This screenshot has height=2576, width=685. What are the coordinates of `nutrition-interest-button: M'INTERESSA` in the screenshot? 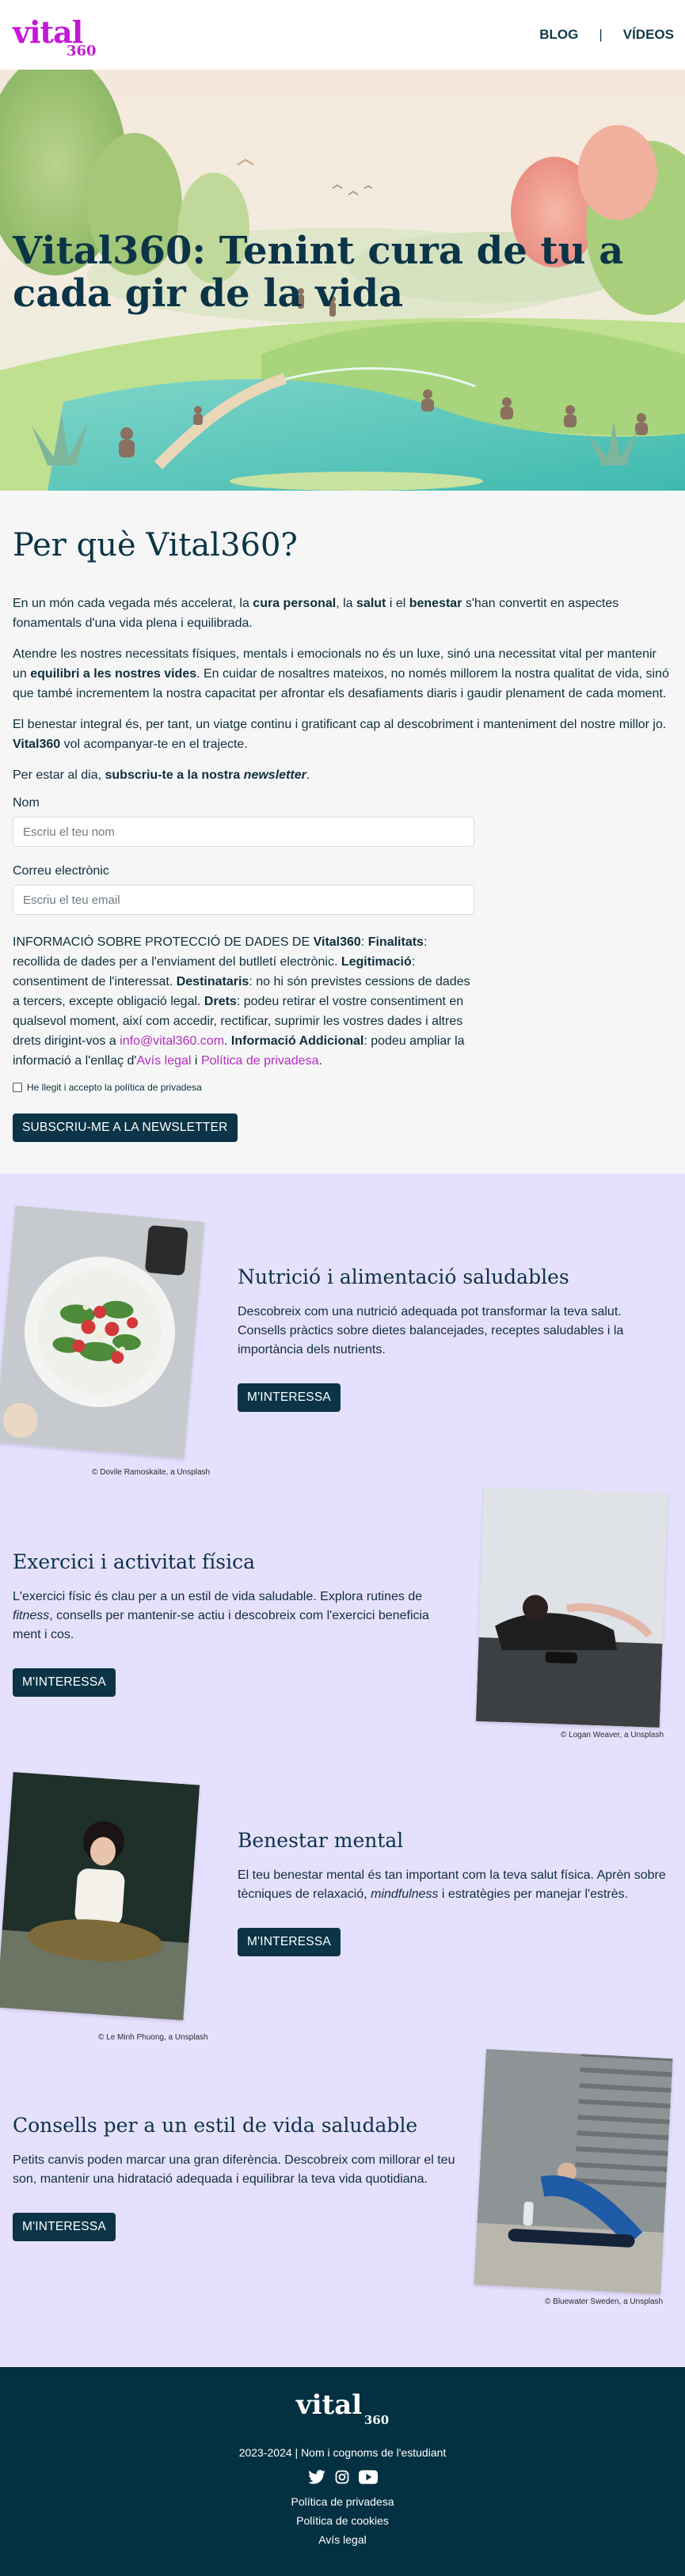 It's located at (289, 1397).